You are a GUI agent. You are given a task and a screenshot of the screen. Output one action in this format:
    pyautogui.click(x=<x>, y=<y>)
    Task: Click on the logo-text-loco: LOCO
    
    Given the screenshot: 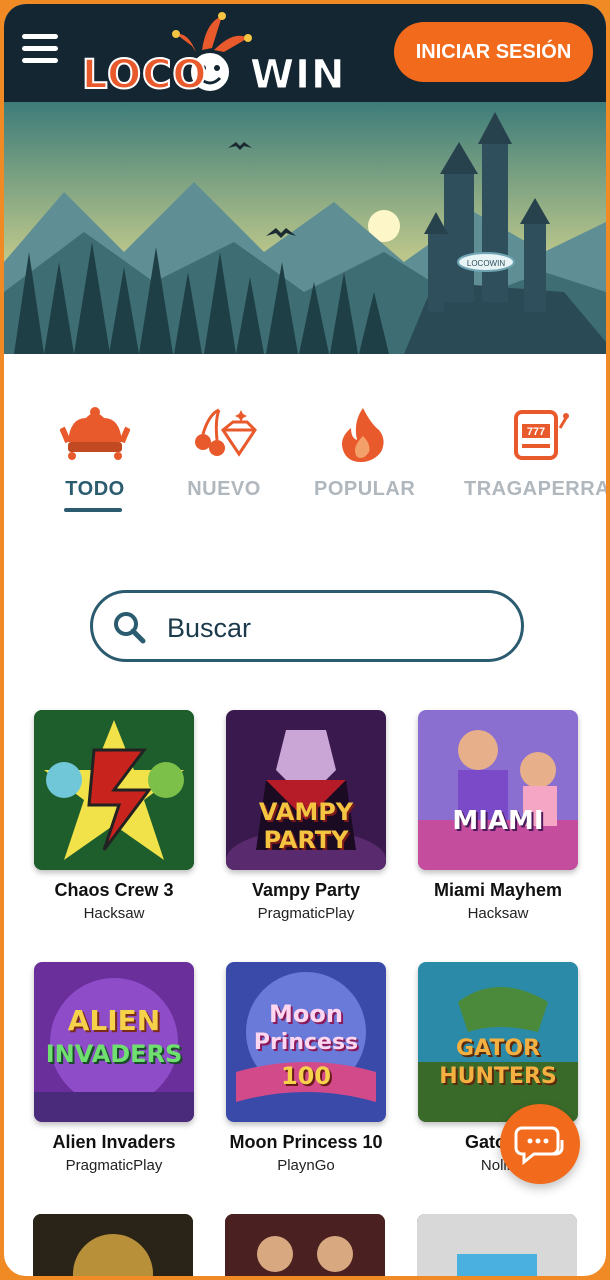 What is the action you would take?
    pyautogui.click(x=144, y=75)
    